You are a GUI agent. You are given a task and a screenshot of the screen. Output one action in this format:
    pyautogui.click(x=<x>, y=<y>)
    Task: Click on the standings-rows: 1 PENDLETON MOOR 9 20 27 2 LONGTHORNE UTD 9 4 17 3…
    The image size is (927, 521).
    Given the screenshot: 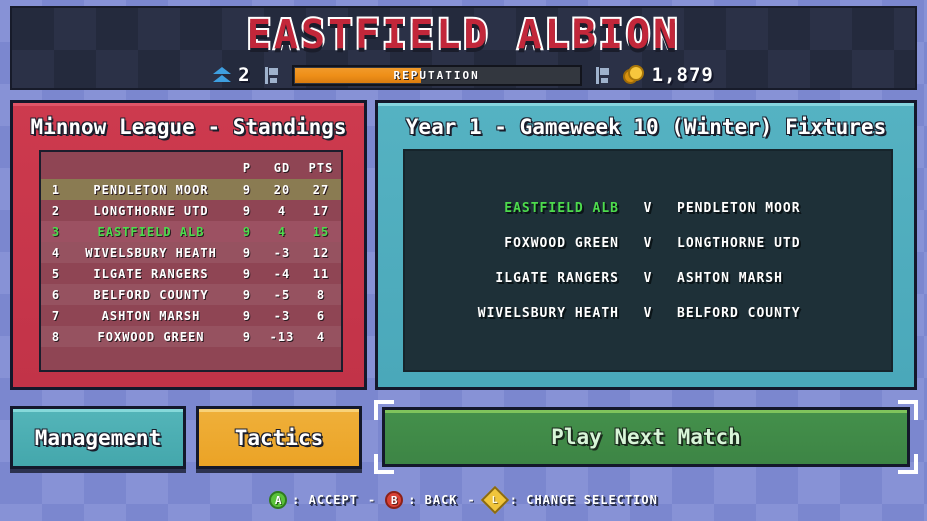 What is the action you would take?
    pyautogui.click(x=191, y=263)
    